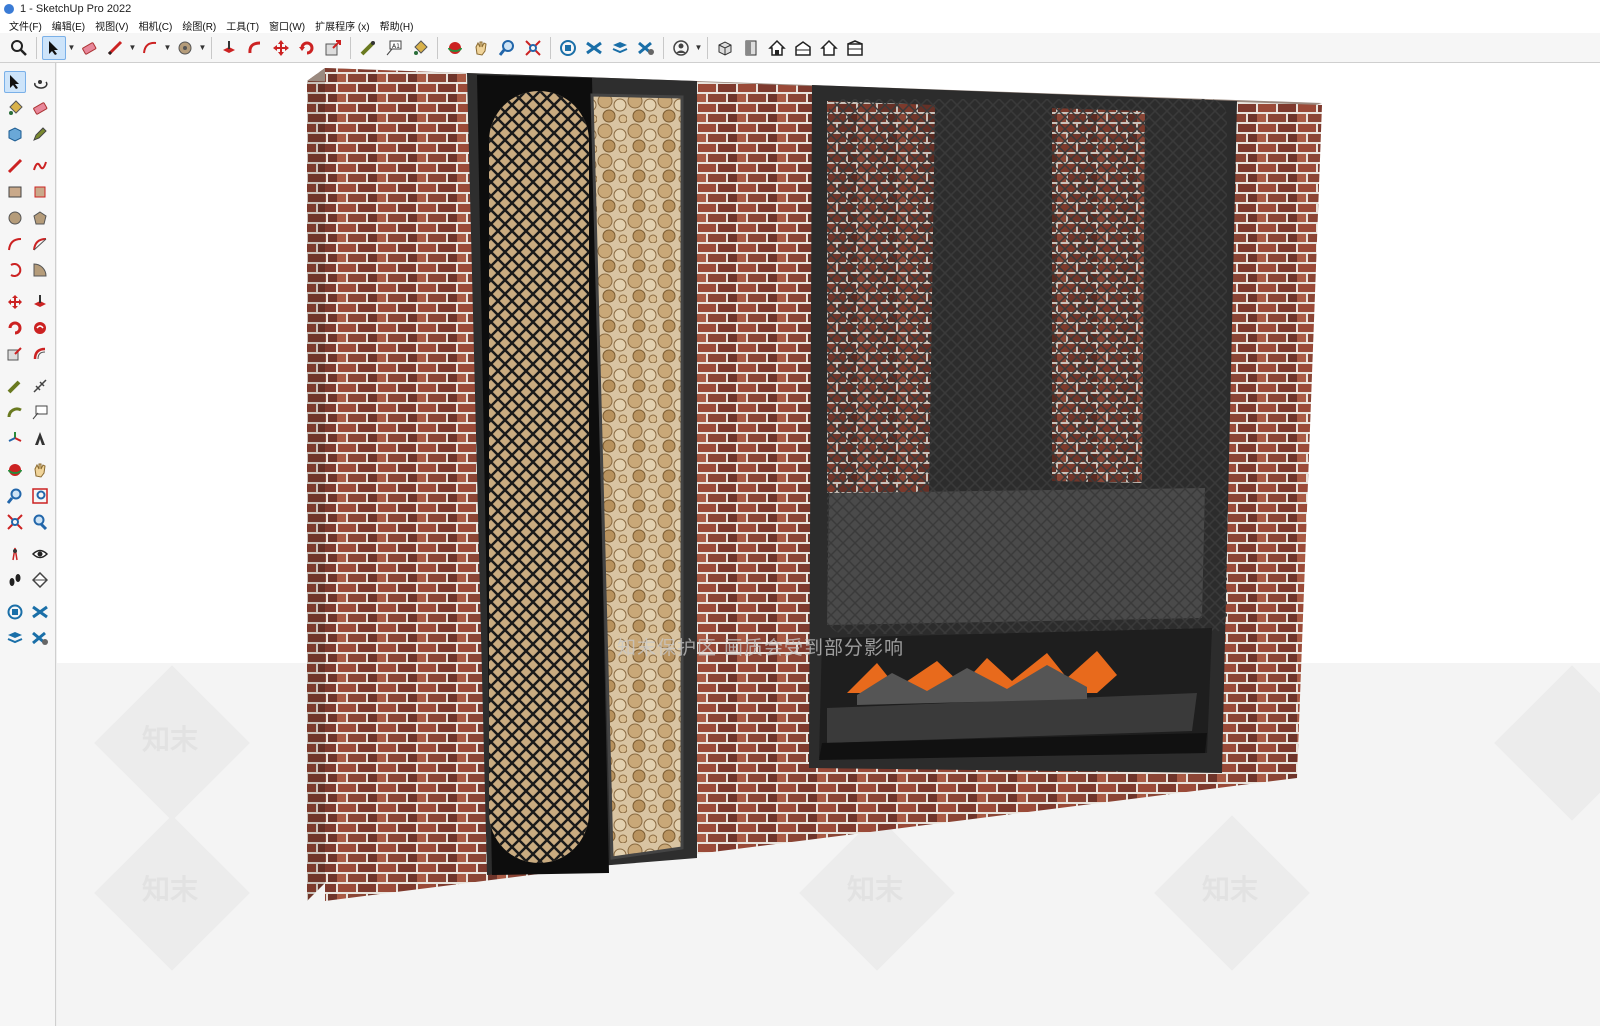  Describe the element at coordinates (40, 554) in the screenshot. I see `lookaround-icon` at that location.